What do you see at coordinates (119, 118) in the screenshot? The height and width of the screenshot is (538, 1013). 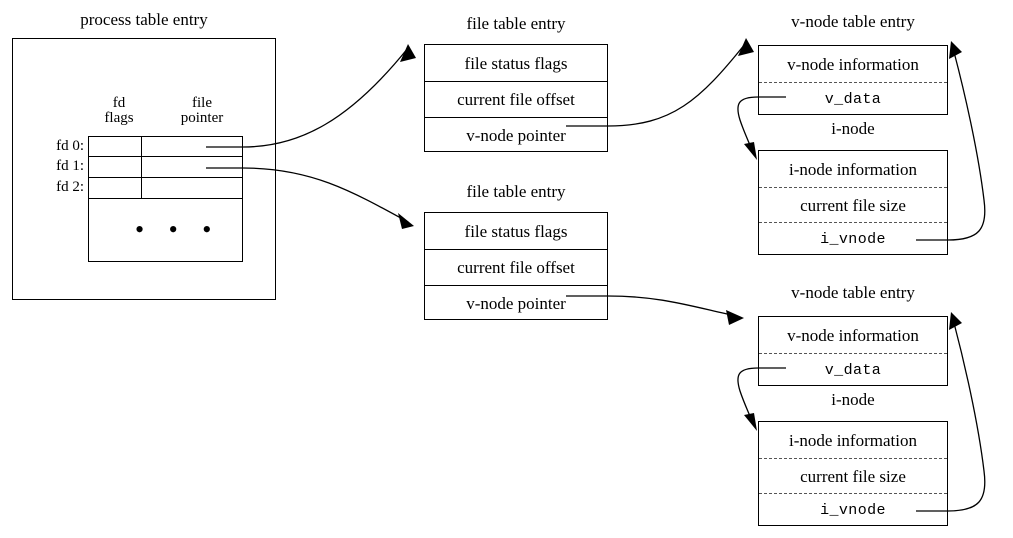 I see `column-header-fd-flags-line2: flags` at bounding box center [119, 118].